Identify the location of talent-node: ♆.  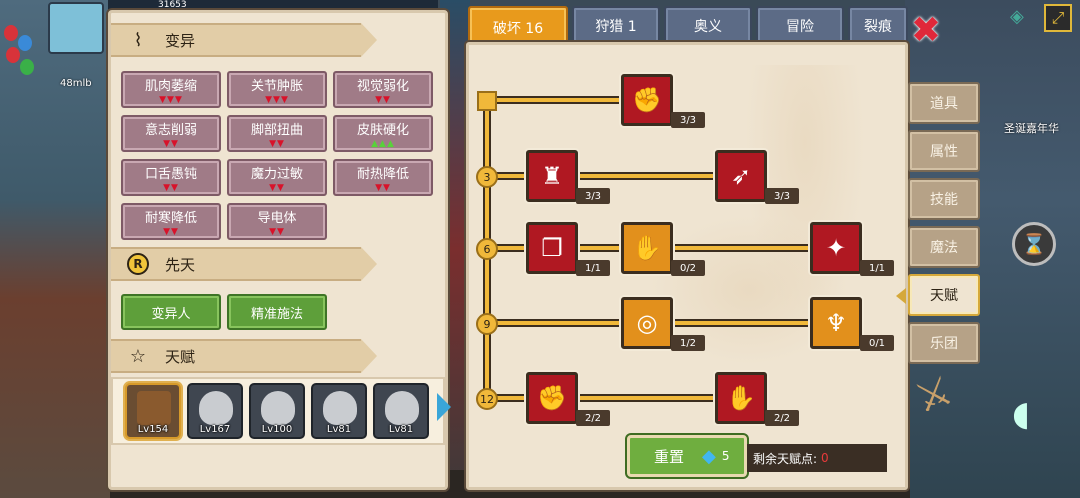
(836, 323).